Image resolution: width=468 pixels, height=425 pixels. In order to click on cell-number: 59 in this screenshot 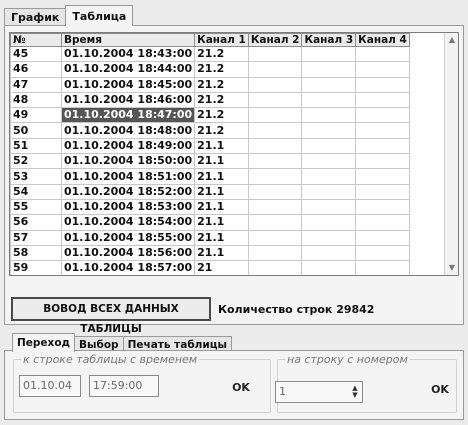, I will do `click(36, 267)`.